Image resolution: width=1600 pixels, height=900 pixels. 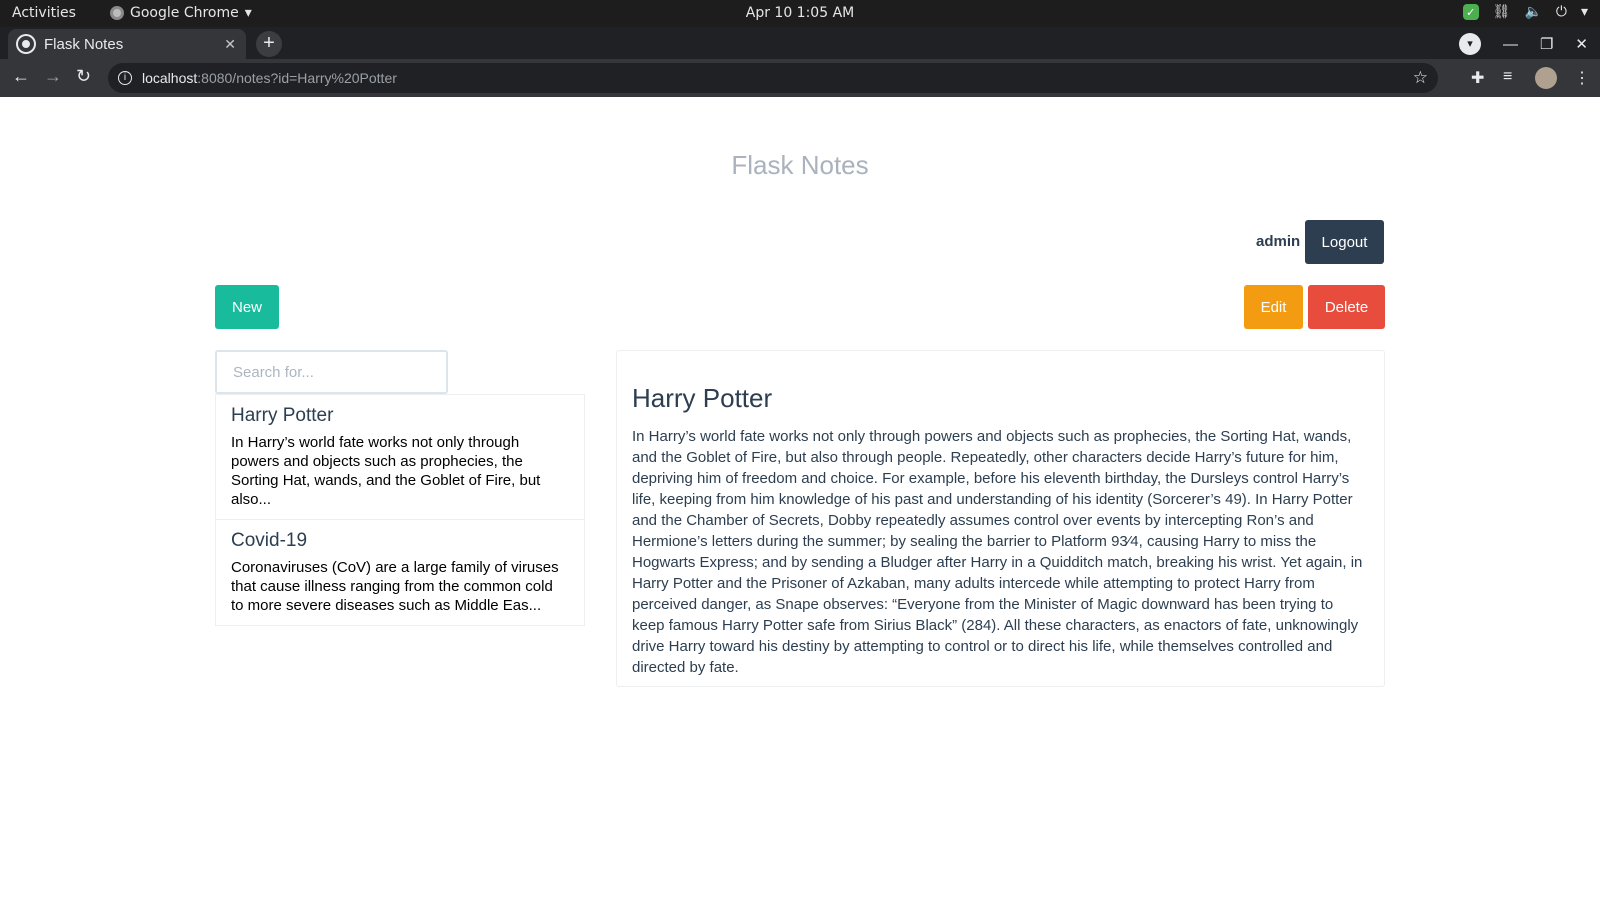 I want to click on new-tab-button: +, so click(x=269, y=44).